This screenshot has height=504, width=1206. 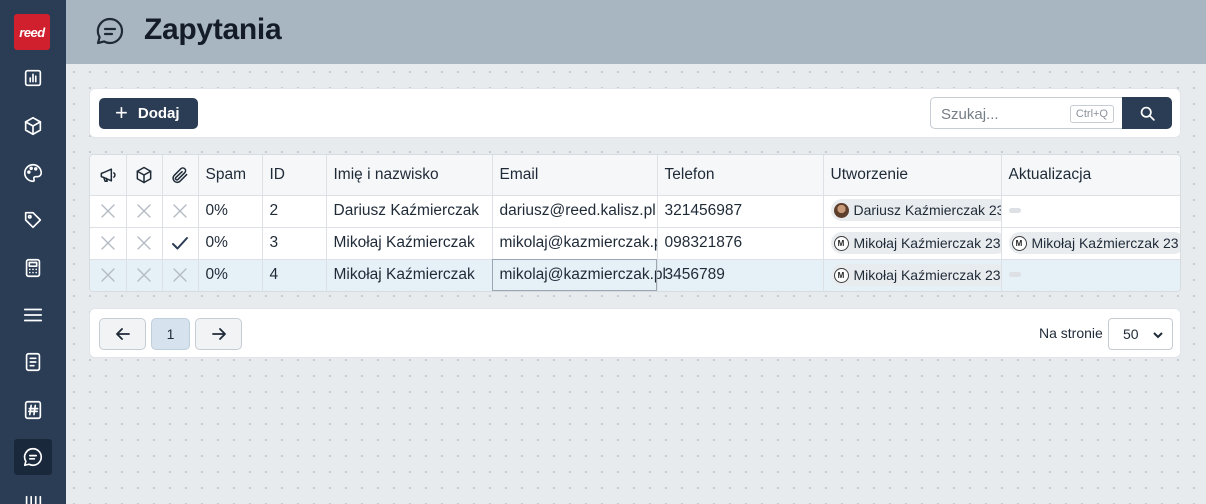 I want to click on search-input, so click(x=1001, y=114).